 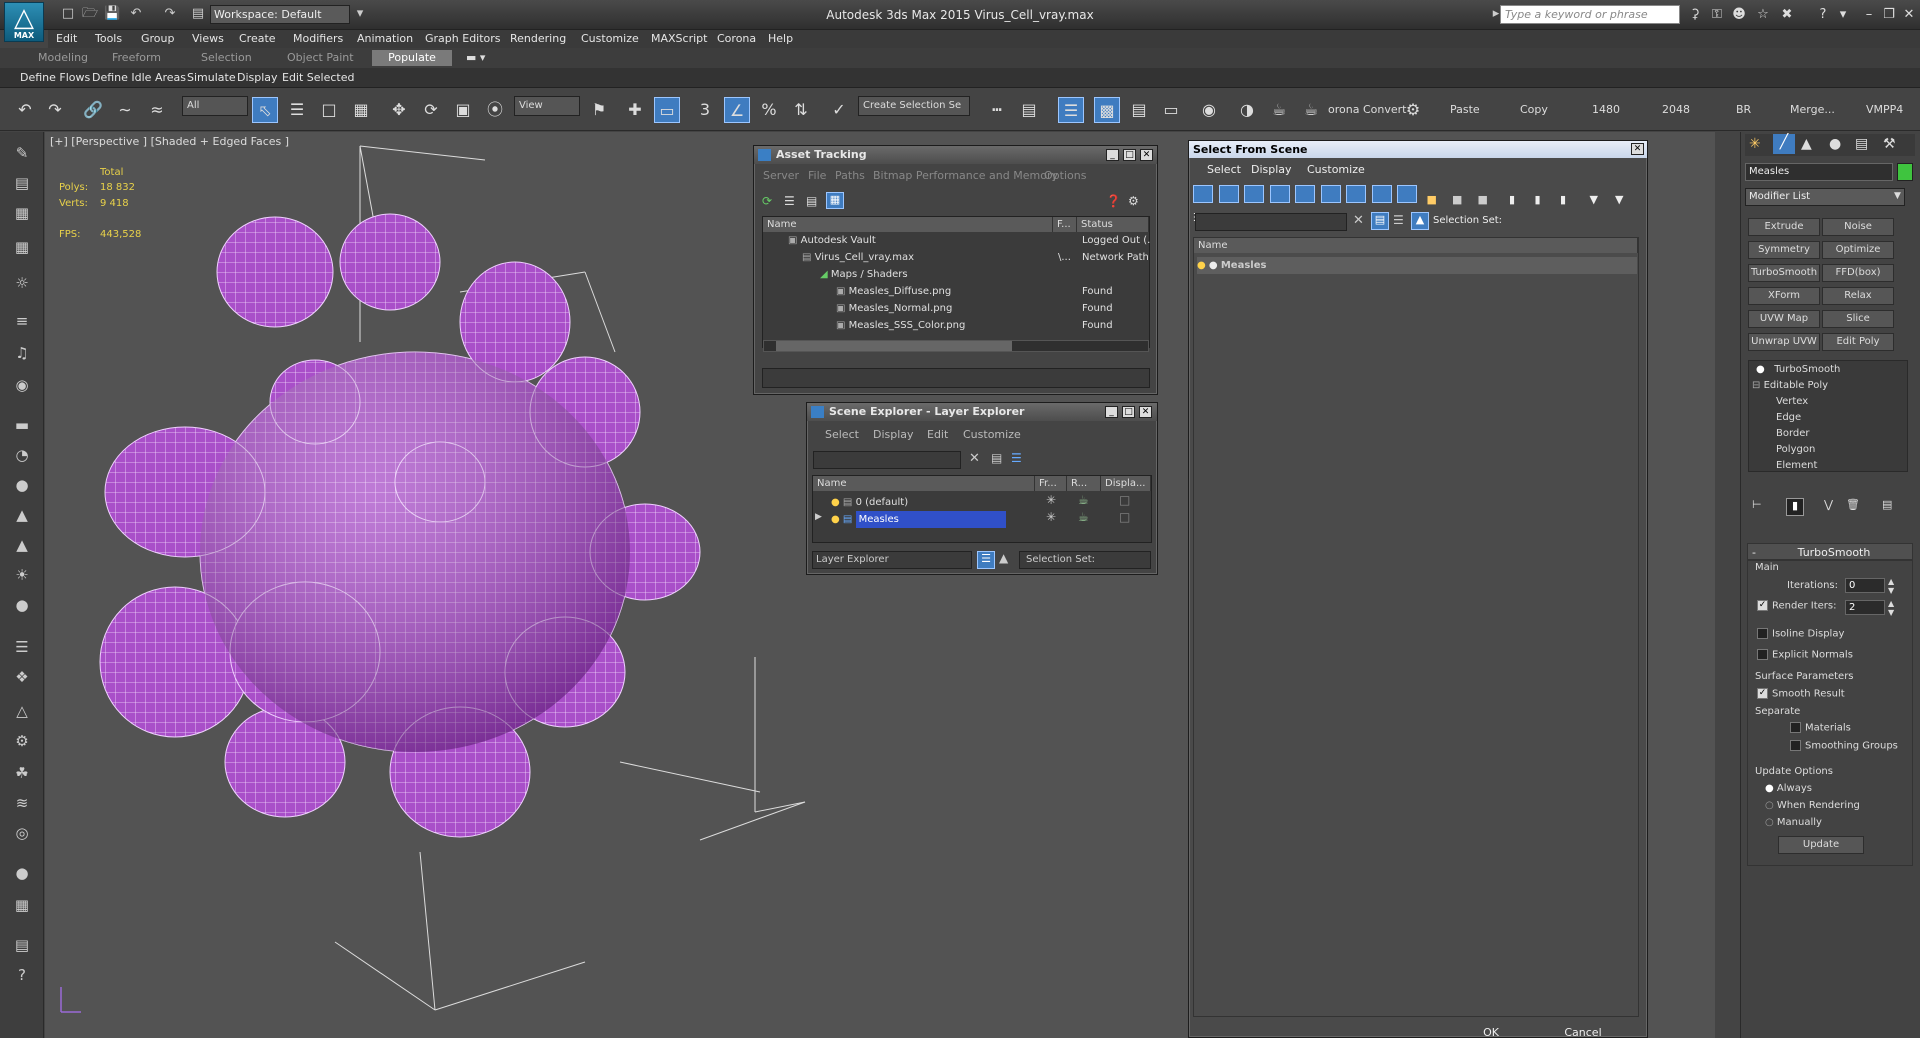 What do you see at coordinates (55, 78) in the screenshot?
I see `define-flows-button: Define Flows` at bounding box center [55, 78].